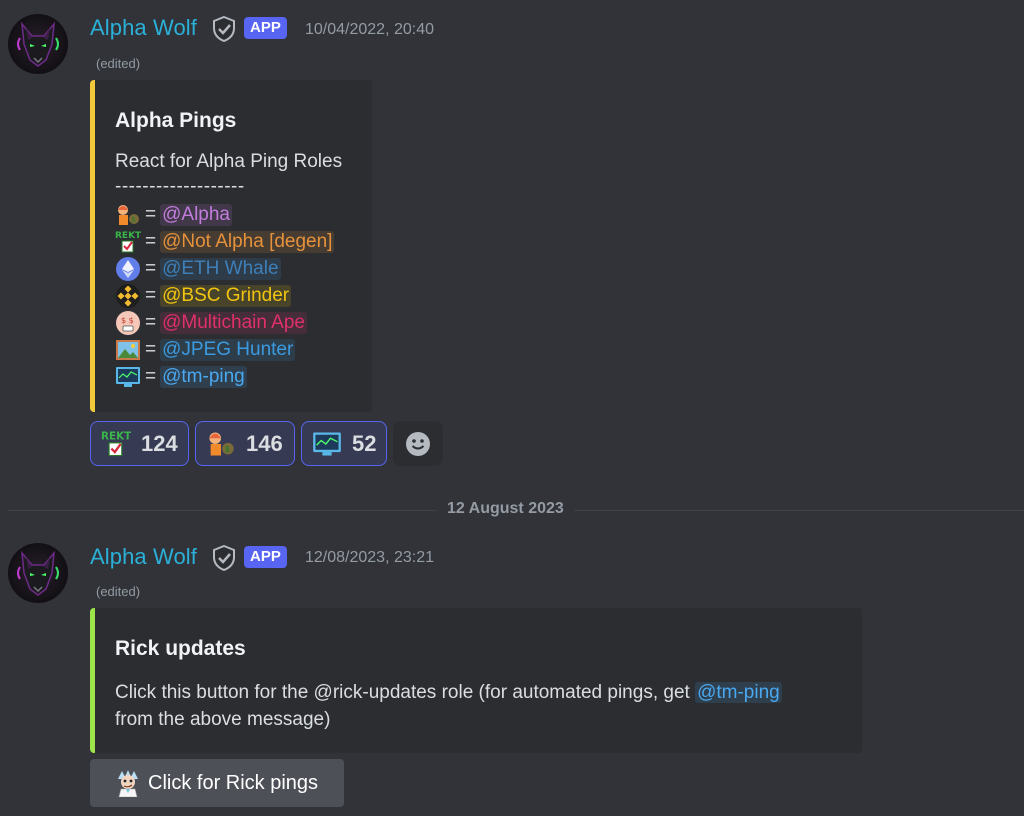  Describe the element at coordinates (159, 443) in the screenshot. I see `reaction-count: 124` at that location.